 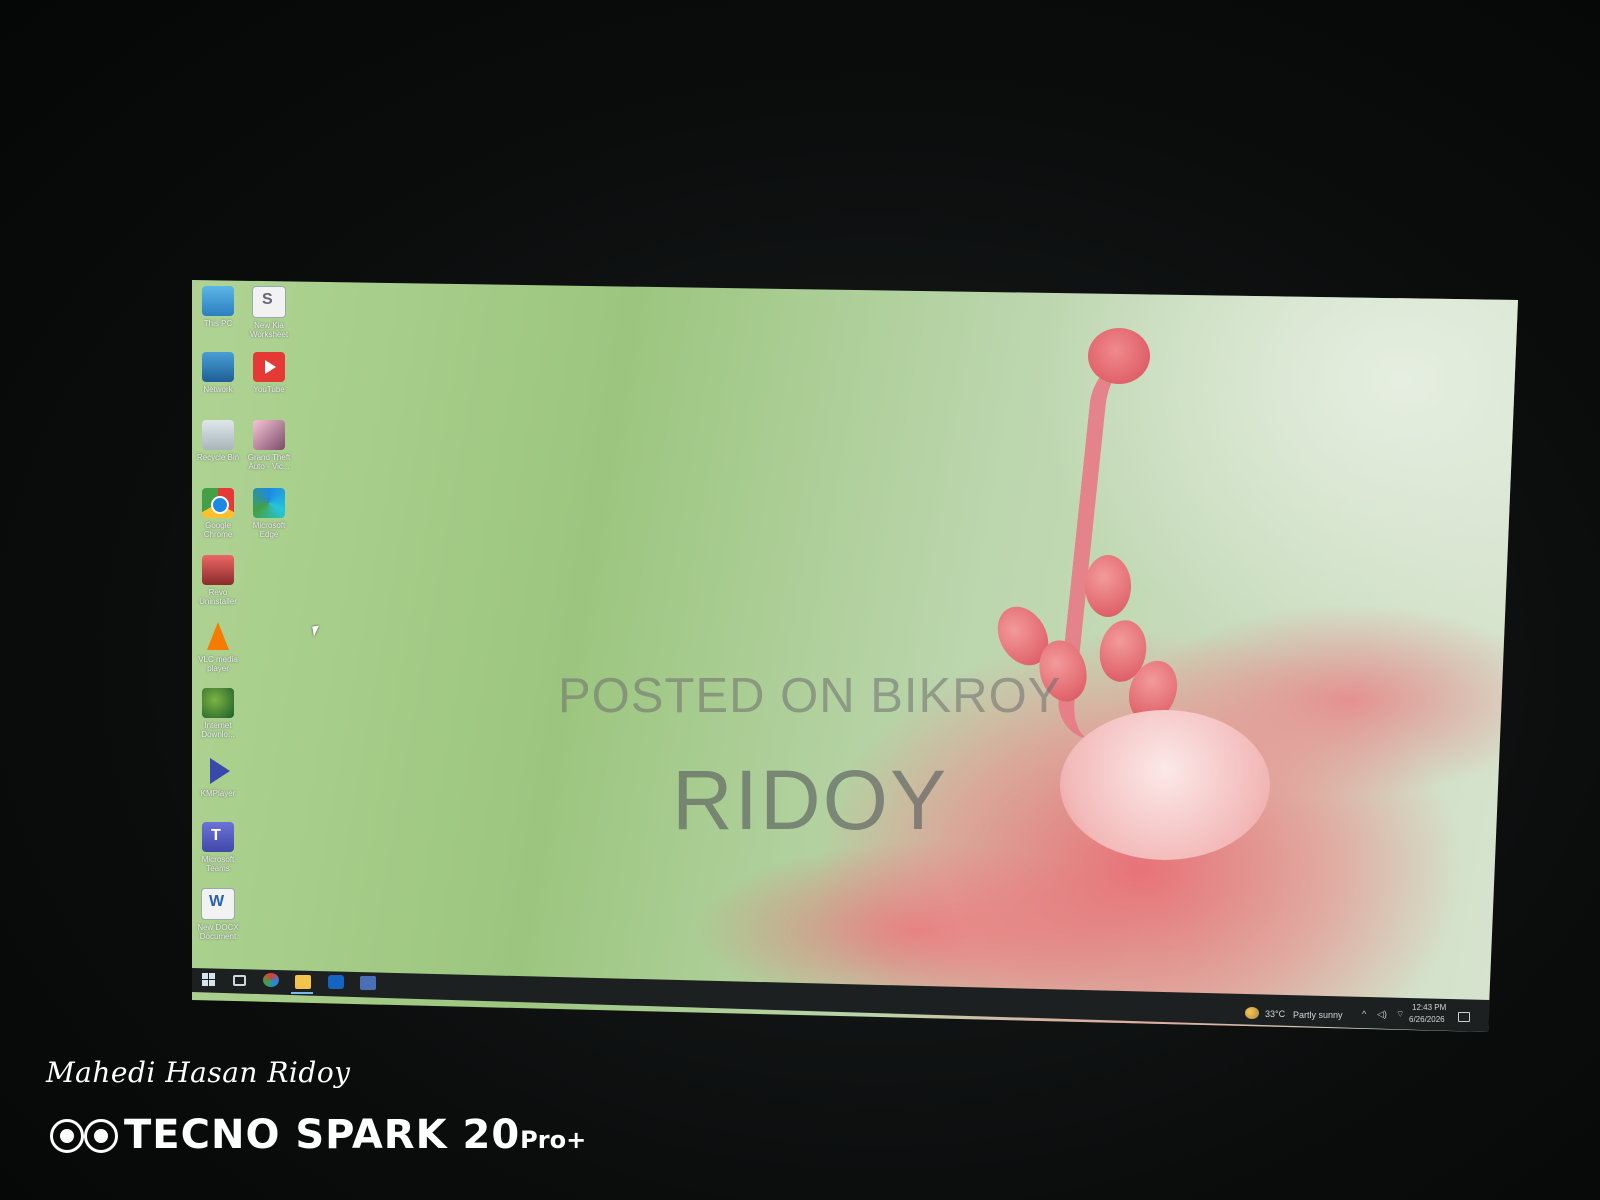 What do you see at coordinates (218, 837) in the screenshot?
I see `teams-icon` at bounding box center [218, 837].